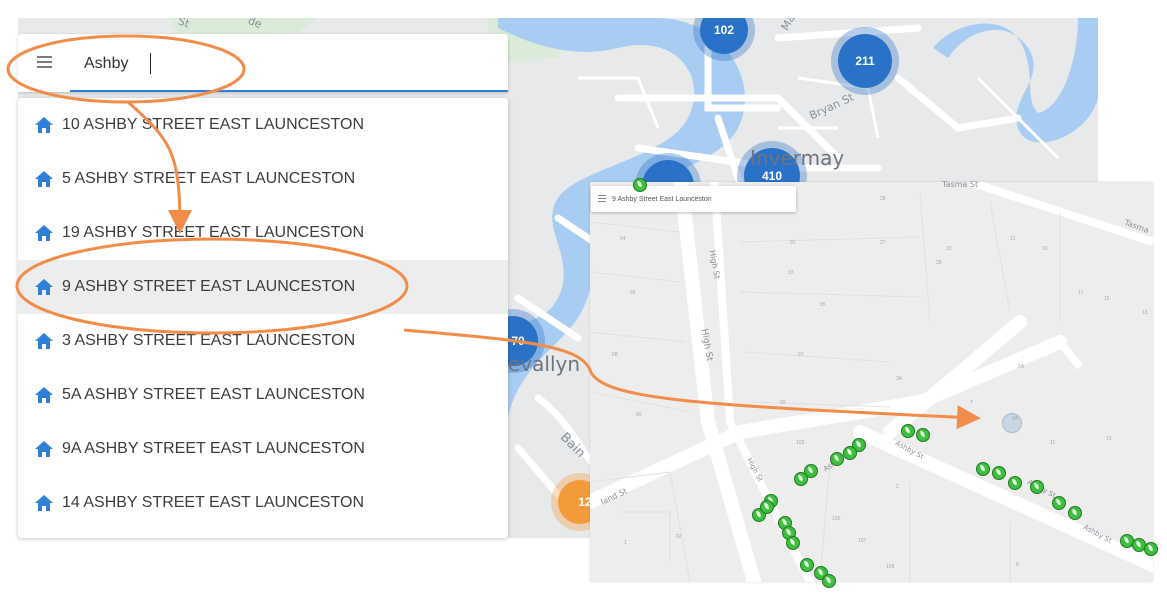  I want to click on lot-number: 60, so click(639, 415).